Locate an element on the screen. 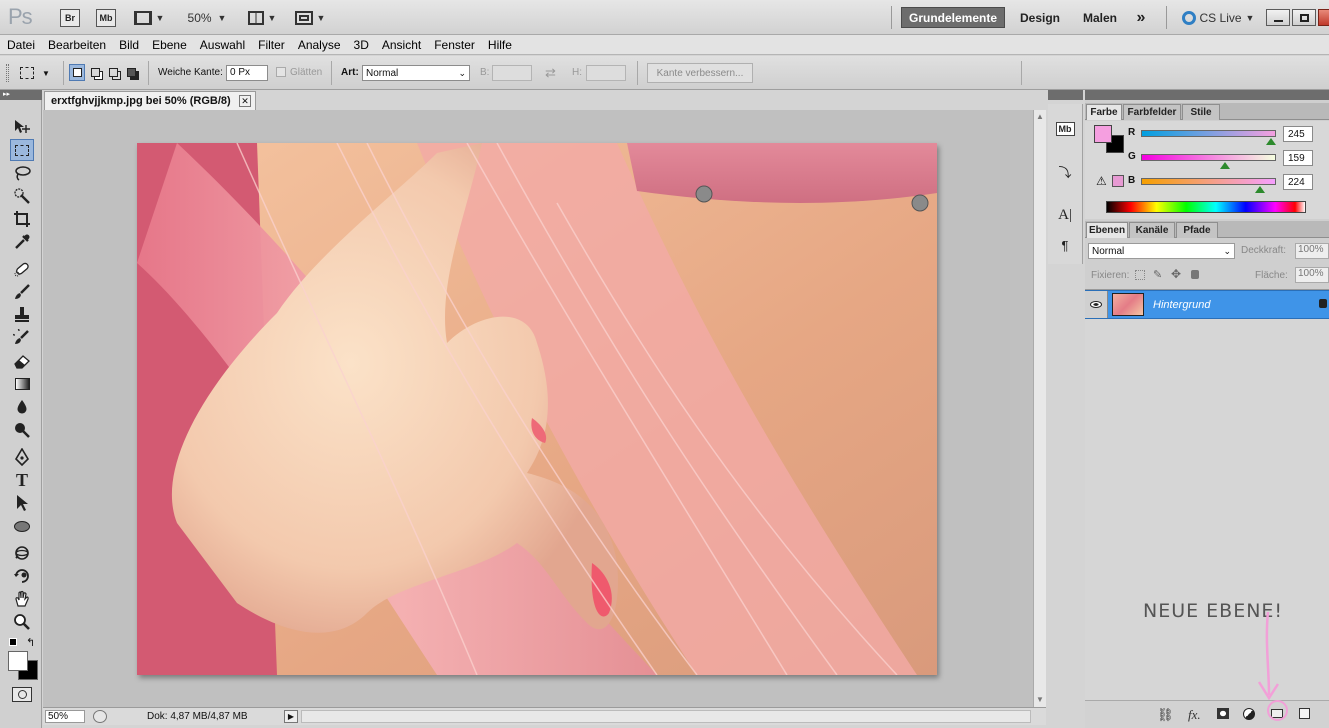  blue-slider-thumb is located at coordinates (1259, 189).